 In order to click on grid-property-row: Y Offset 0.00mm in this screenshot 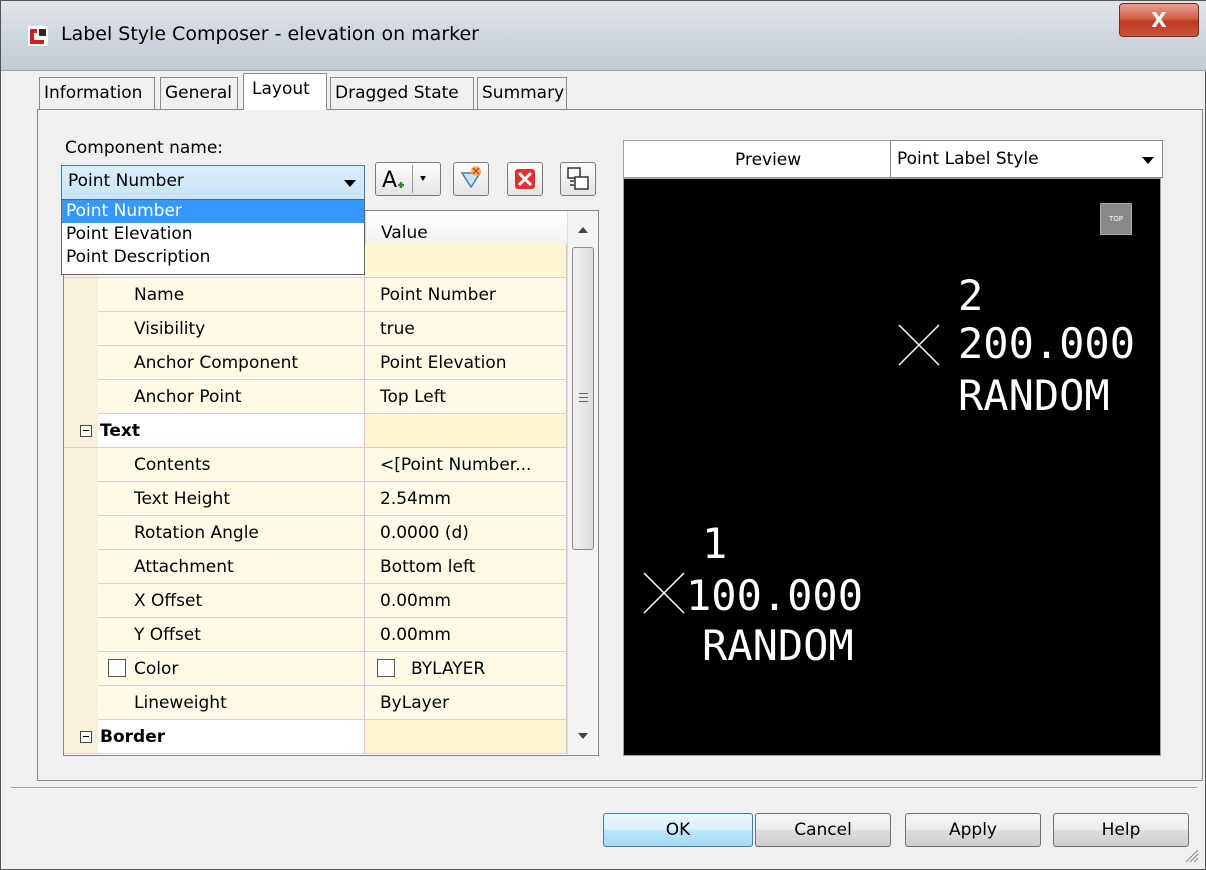, I will do `click(315, 635)`.